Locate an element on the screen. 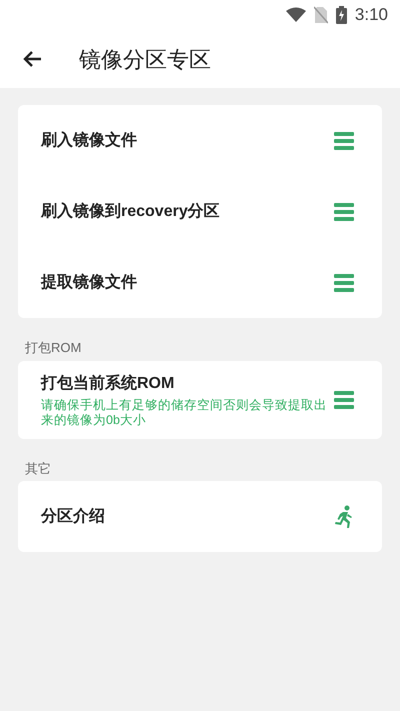 This screenshot has width=400, height=711. status-time: 3:10 is located at coordinates (371, 15).